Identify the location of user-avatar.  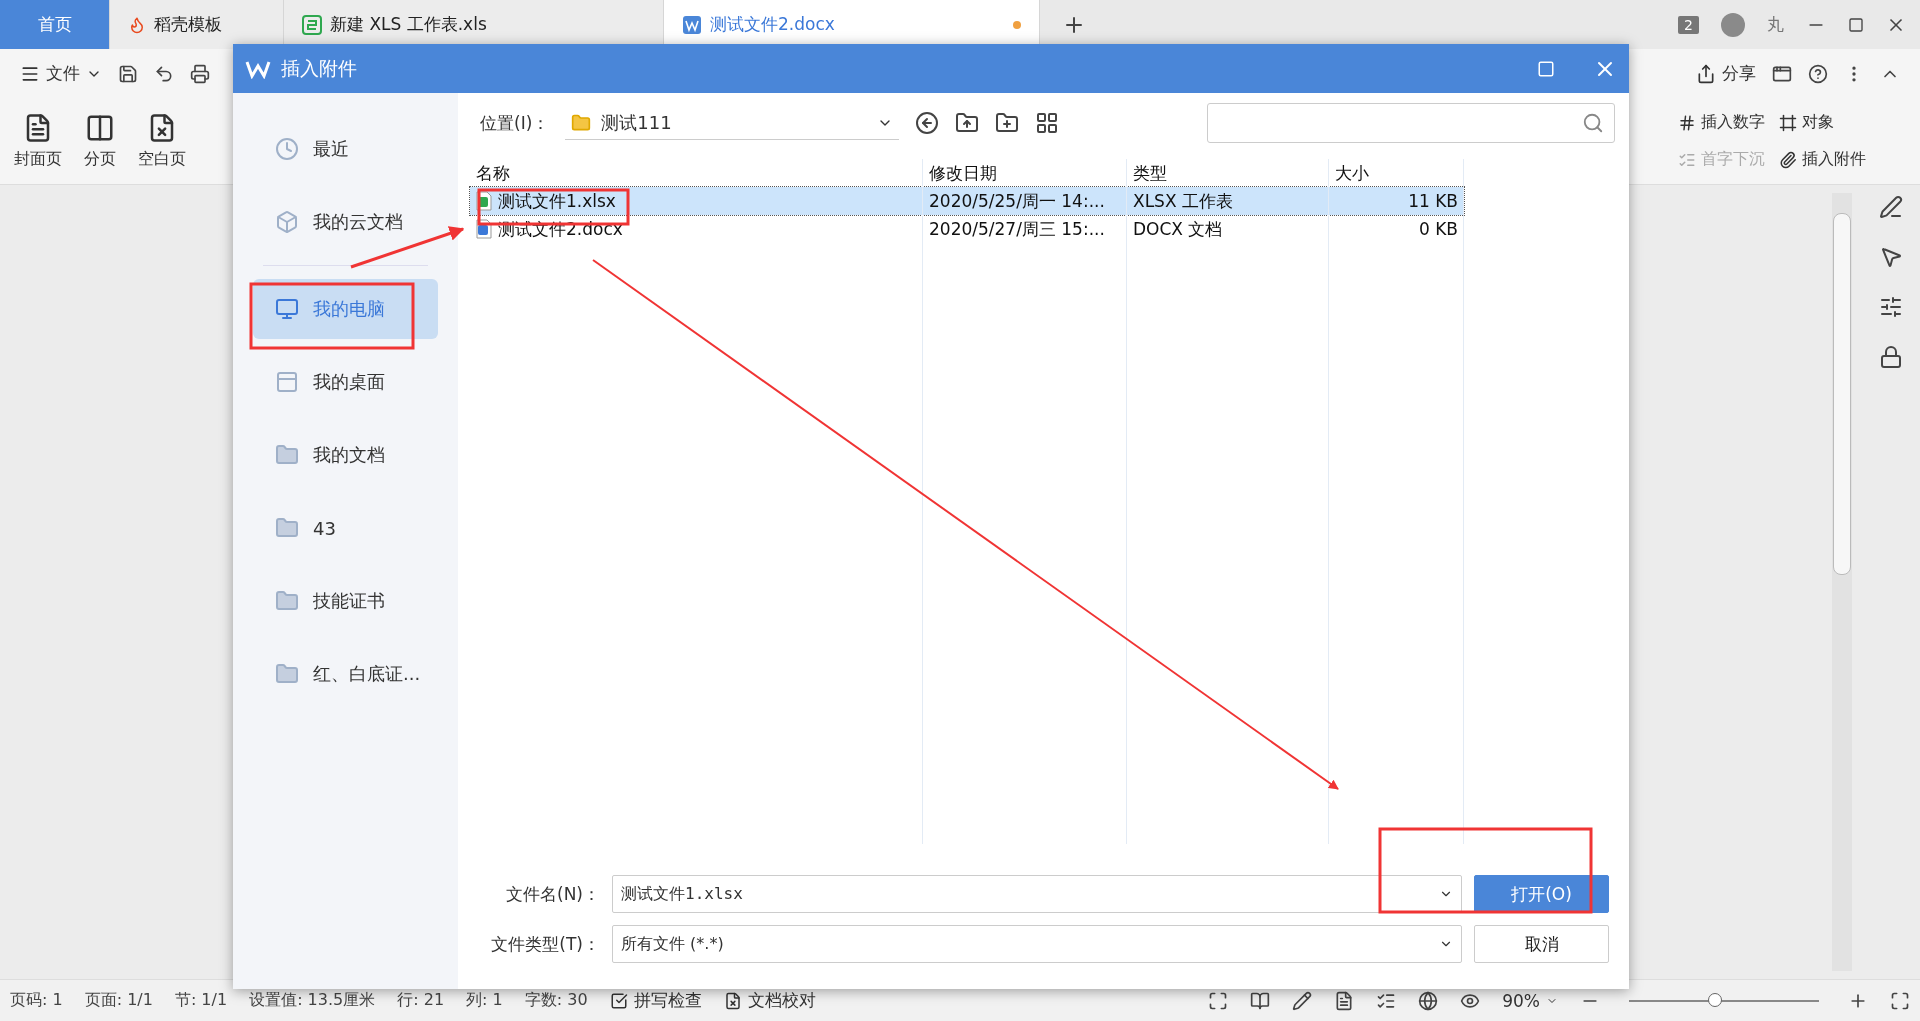
(1733, 24).